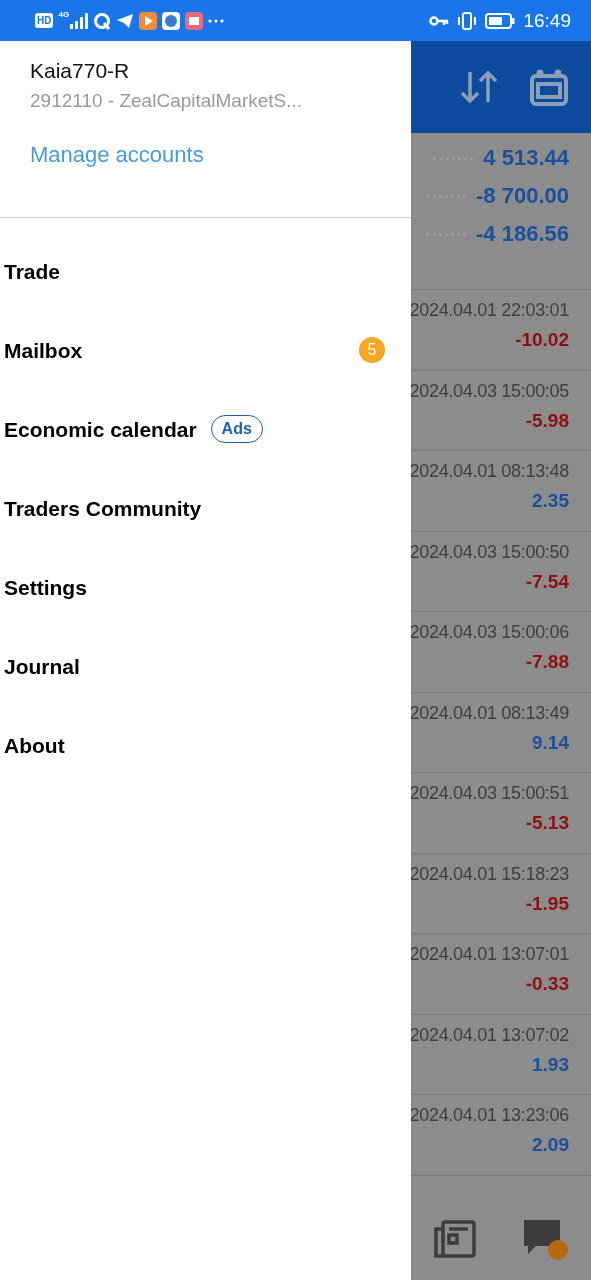 The height and width of the screenshot is (1280, 591). What do you see at coordinates (501, 330) in the screenshot?
I see `trade-row: 2024.04.01 22:03:01 -10.02` at bounding box center [501, 330].